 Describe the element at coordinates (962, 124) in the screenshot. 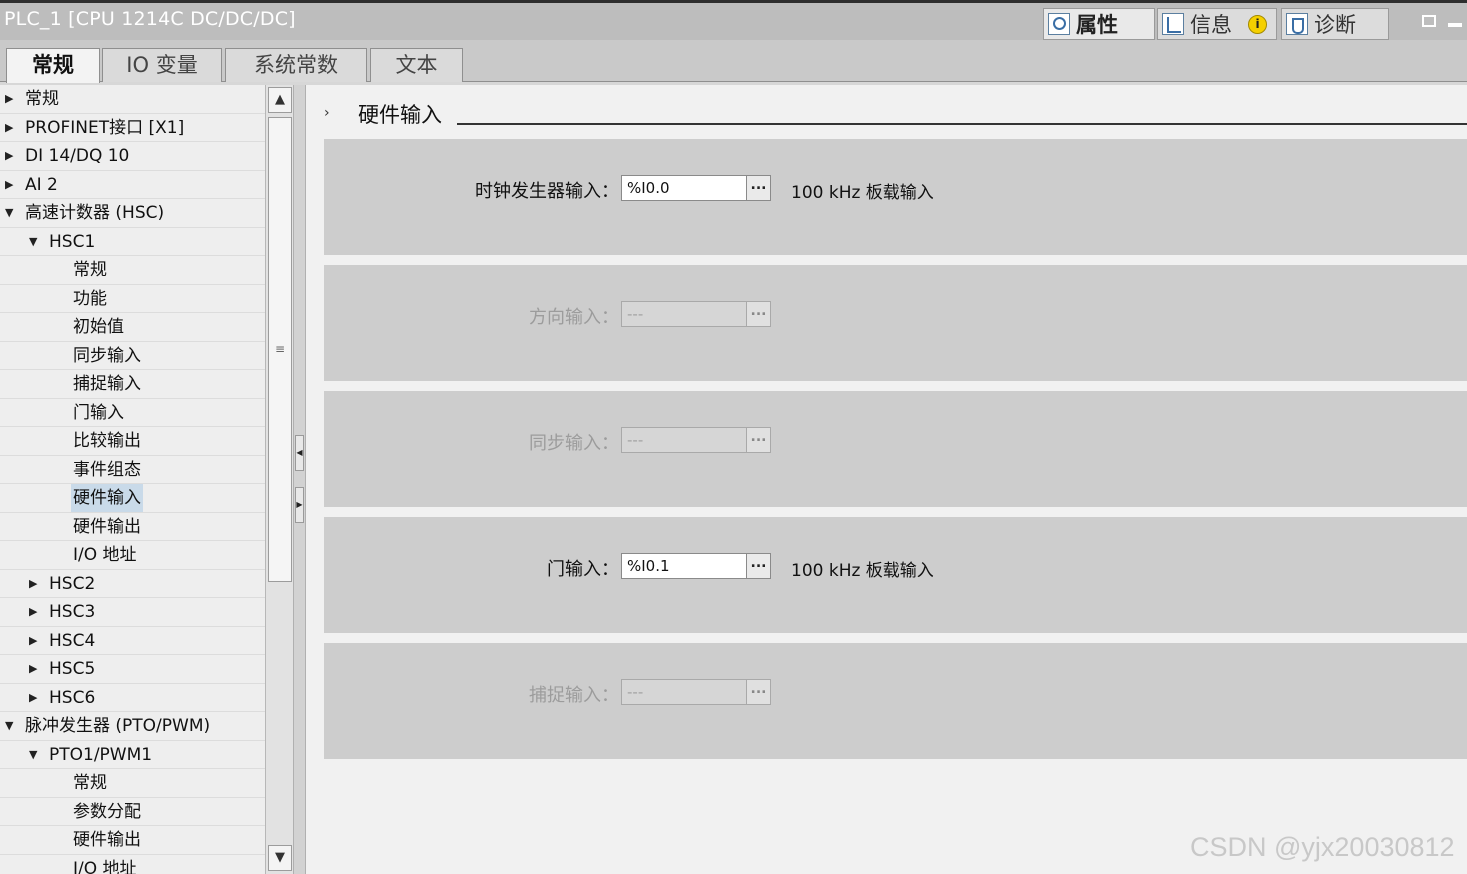

I see `section-divider` at that location.